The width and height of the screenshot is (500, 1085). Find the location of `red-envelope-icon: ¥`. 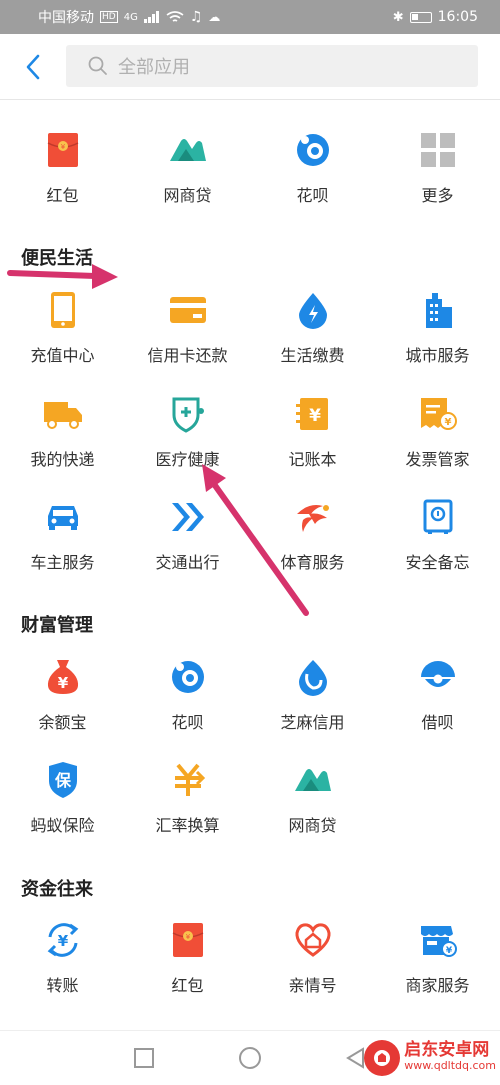

red-envelope-icon: ¥ is located at coordinates (63, 150).